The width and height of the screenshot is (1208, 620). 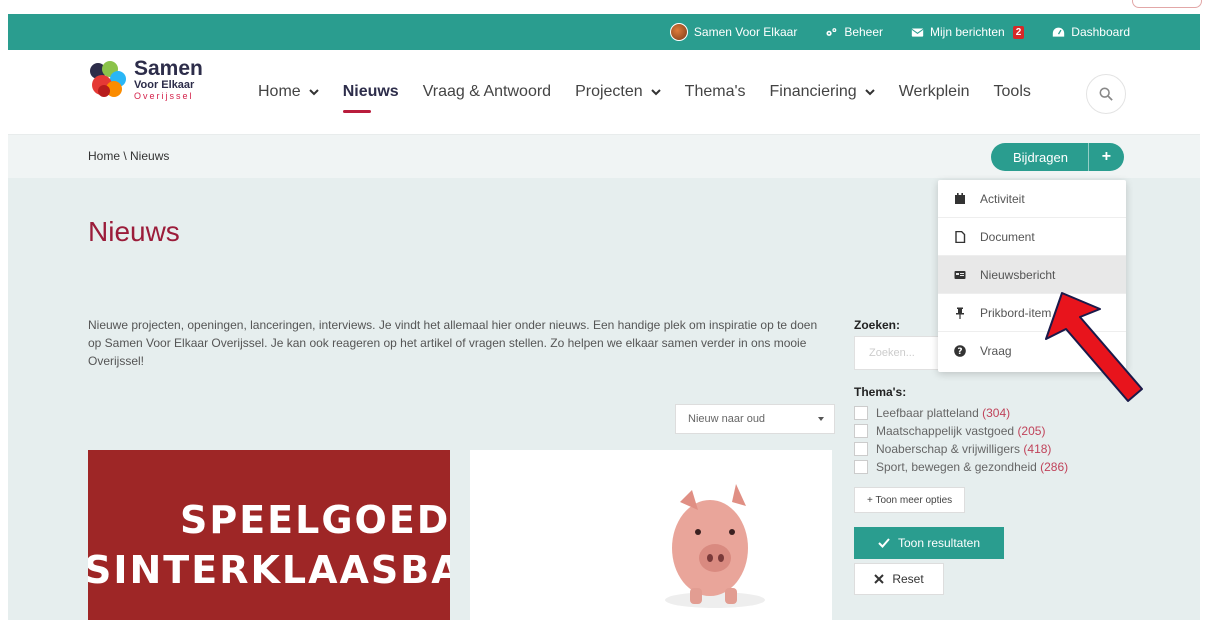 I want to click on browser-top-strip, so click(x=604, y=7).